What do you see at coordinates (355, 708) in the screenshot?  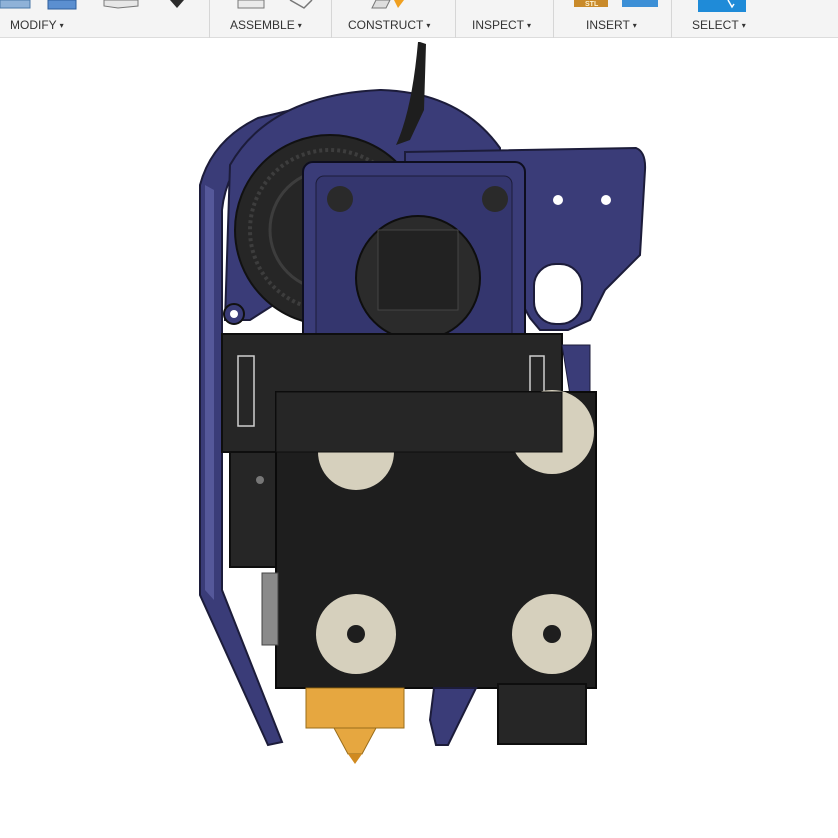 I see `heater-block` at bounding box center [355, 708].